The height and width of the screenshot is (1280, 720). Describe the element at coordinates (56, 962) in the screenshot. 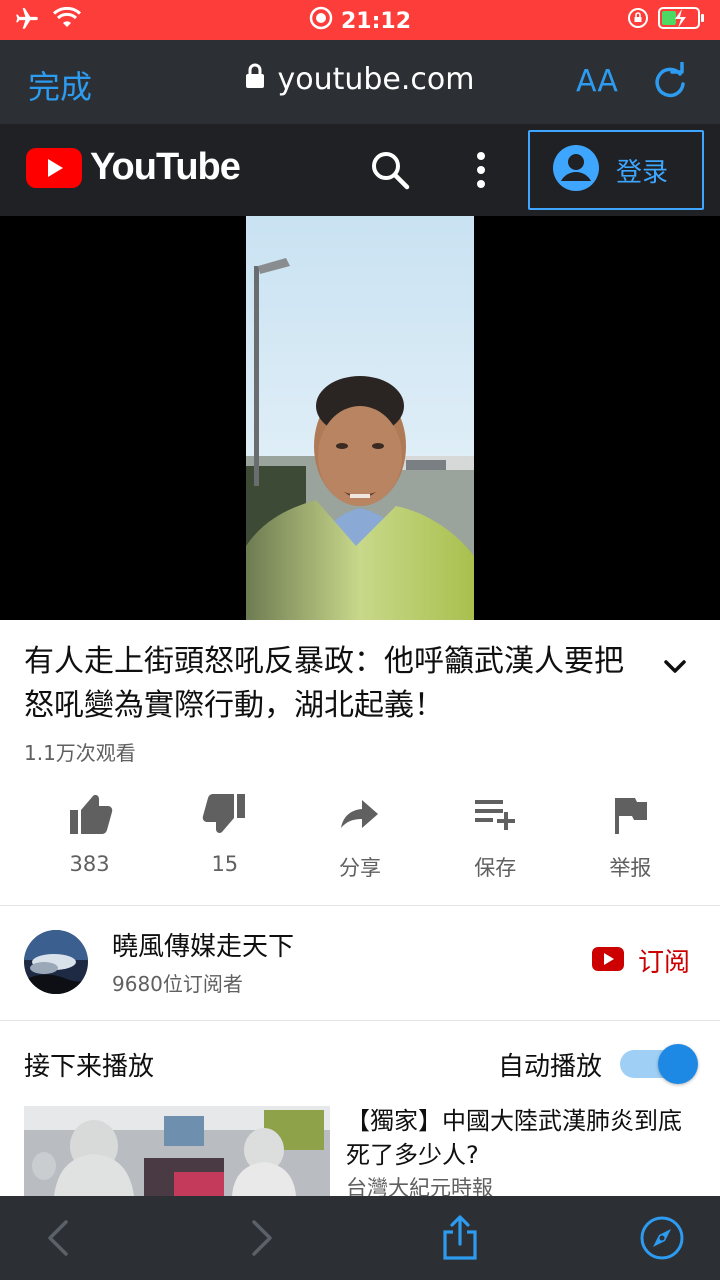

I see `channel-avatar` at that location.